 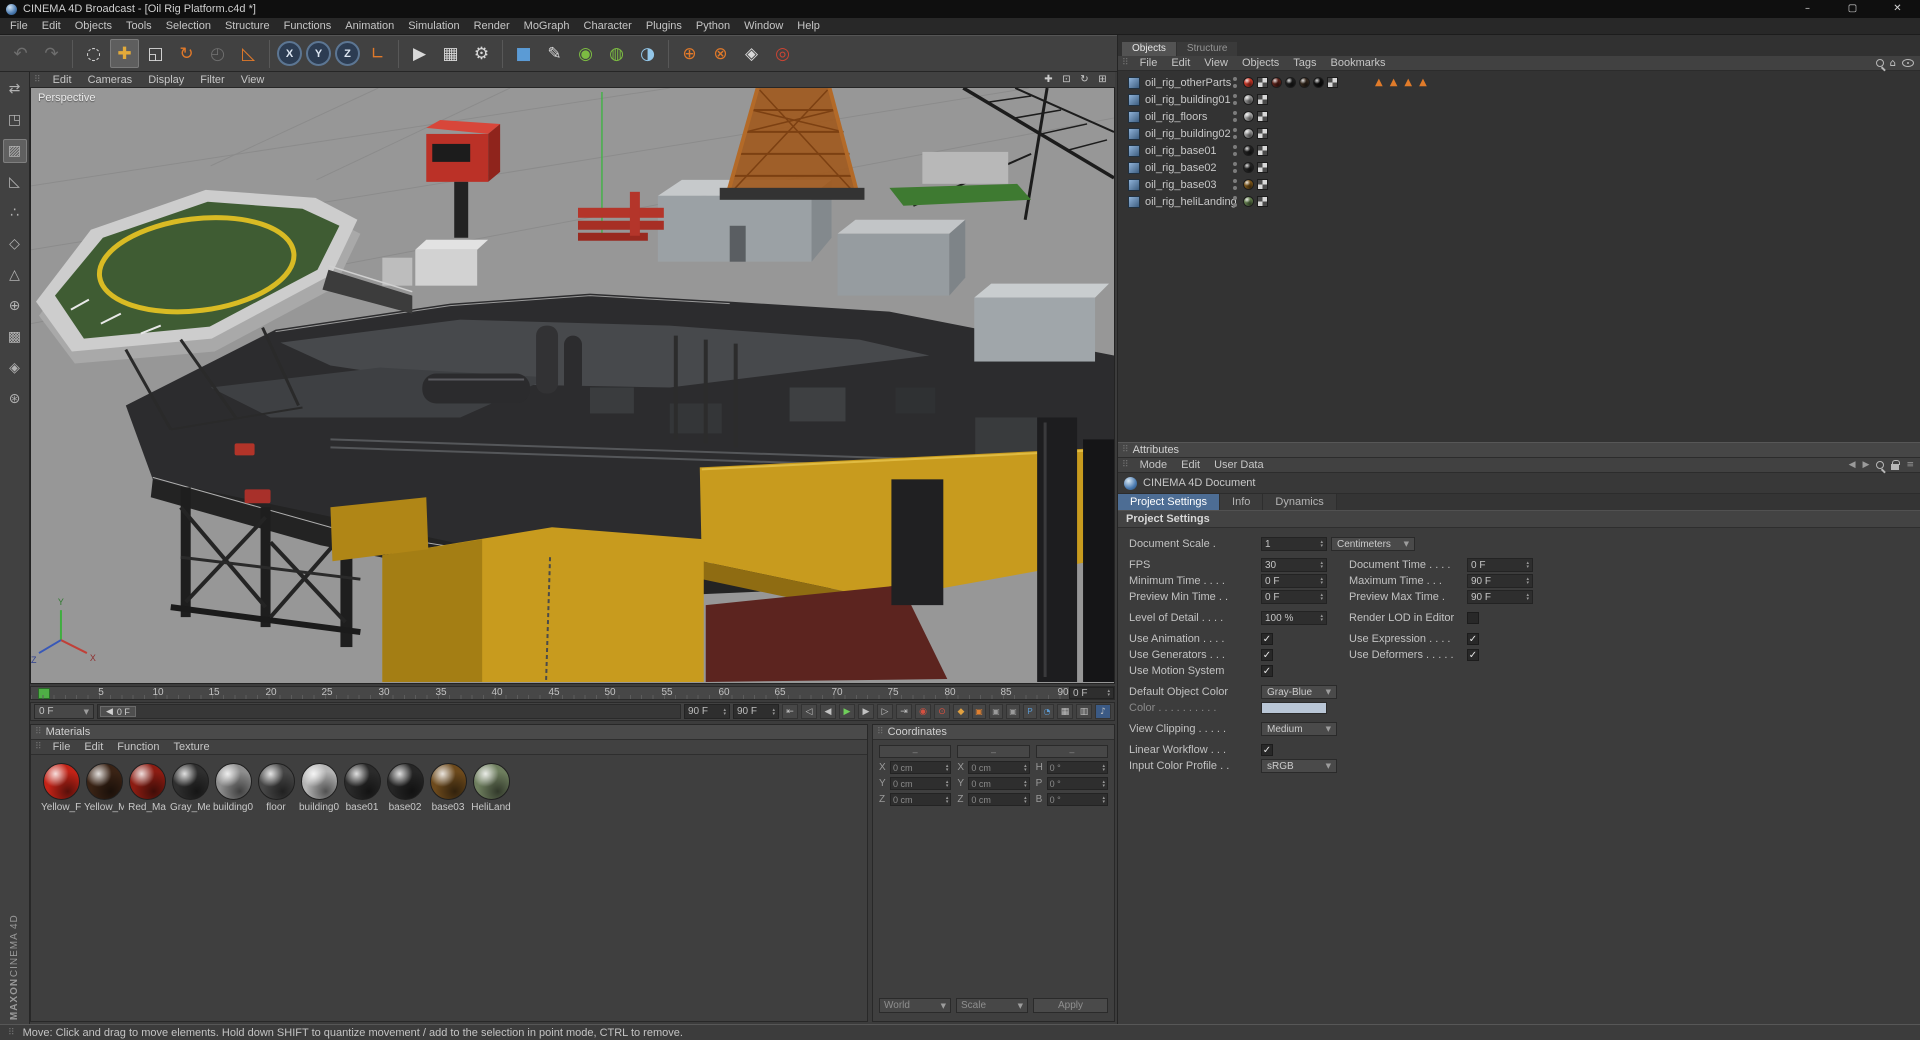 What do you see at coordinates (1519, 184) in the screenshot?
I see `object-row: oil_rig_base03` at bounding box center [1519, 184].